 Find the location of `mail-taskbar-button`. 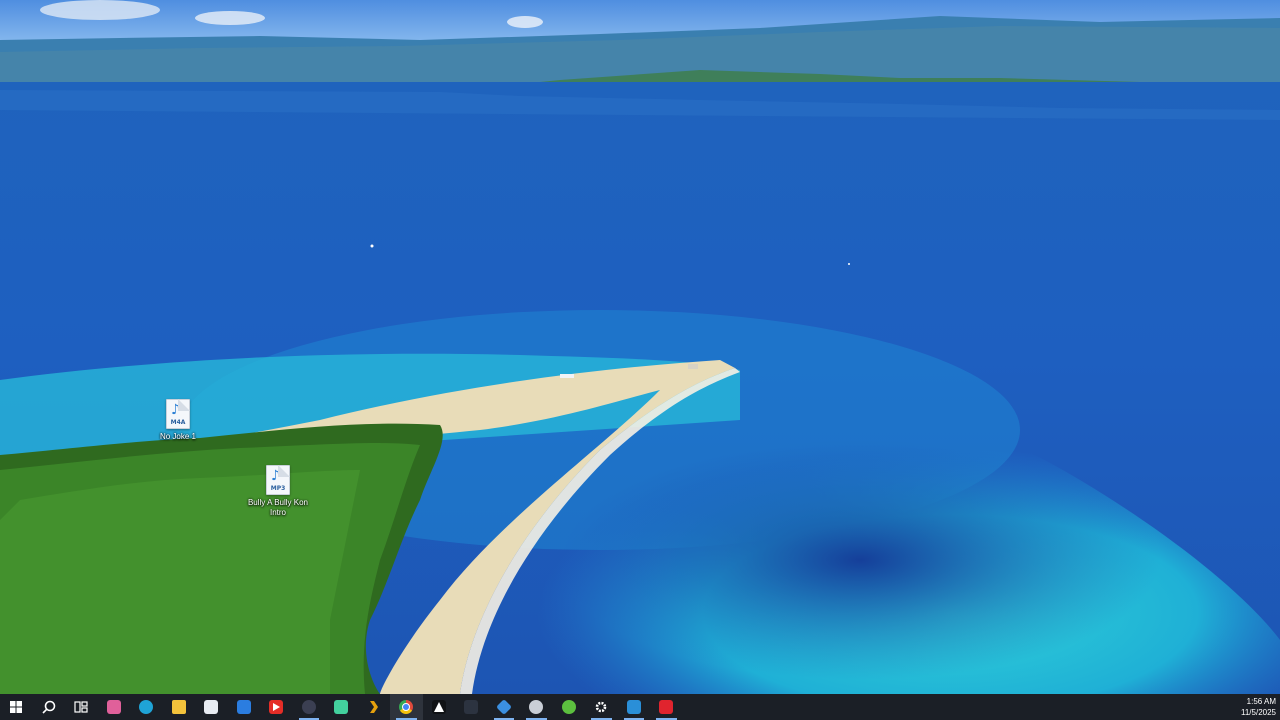

mail-taskbar-button is located at coordinates (244, 707).